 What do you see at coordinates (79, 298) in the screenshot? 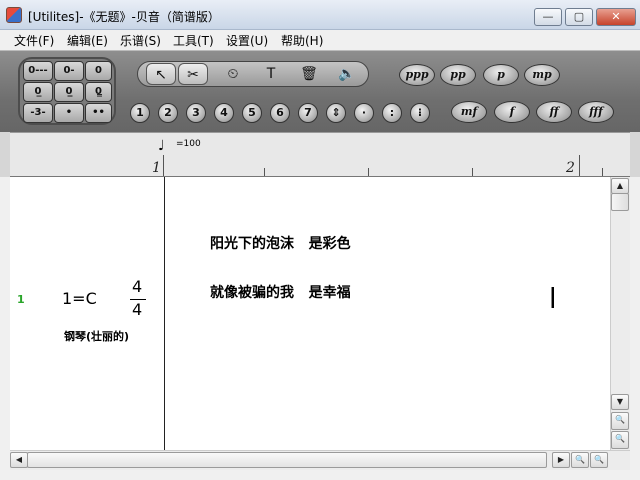
I see `key-signature: 1=C` at bounding box center [79, 298].